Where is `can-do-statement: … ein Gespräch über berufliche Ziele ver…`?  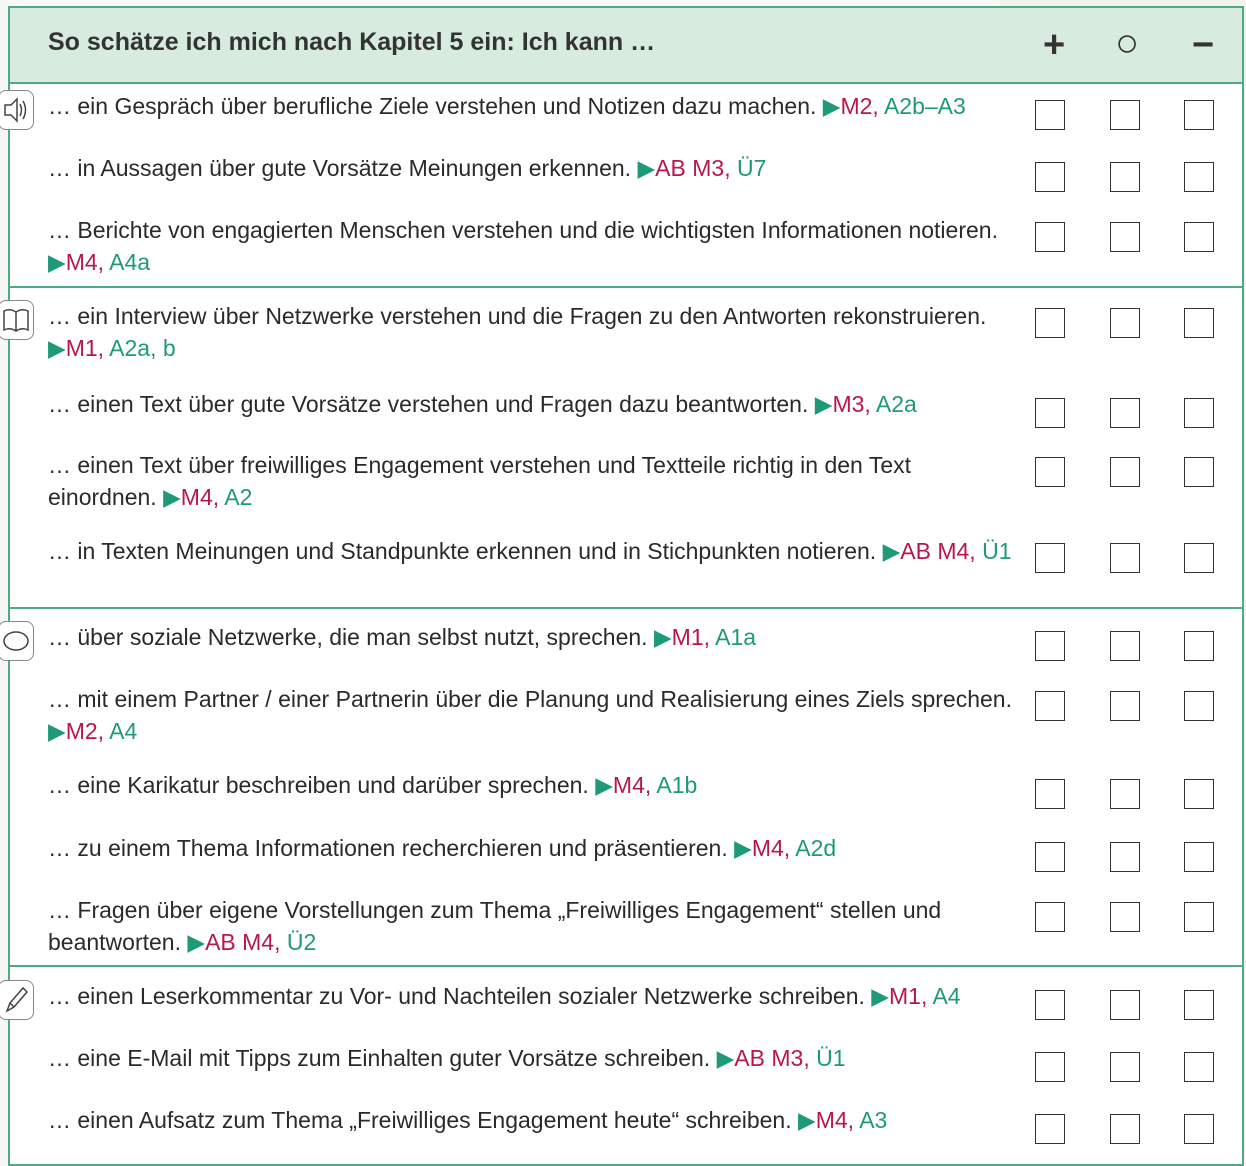 can-do-statement: … ein Gespräch über berufliche Ziele ver… is located at coordinates (535, 106).